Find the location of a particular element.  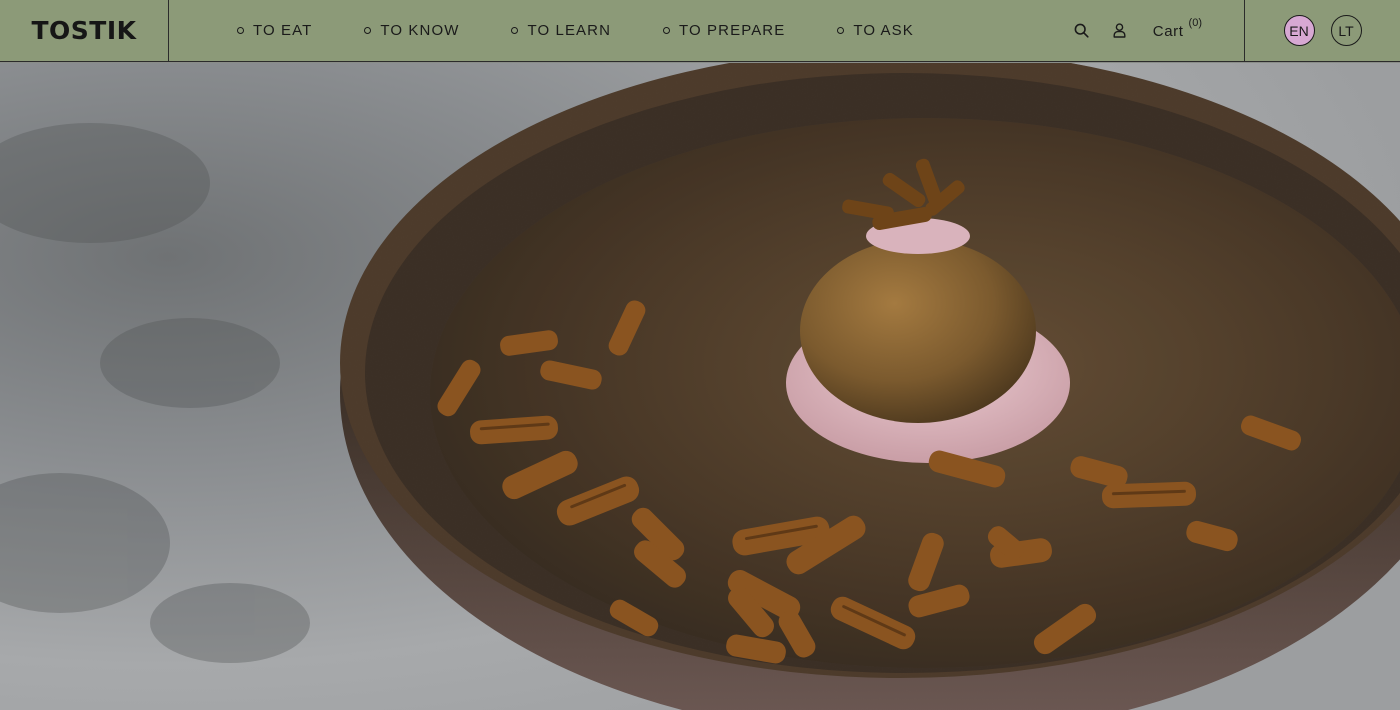

cart-count: (0) is located at coordinates (1195, 23).